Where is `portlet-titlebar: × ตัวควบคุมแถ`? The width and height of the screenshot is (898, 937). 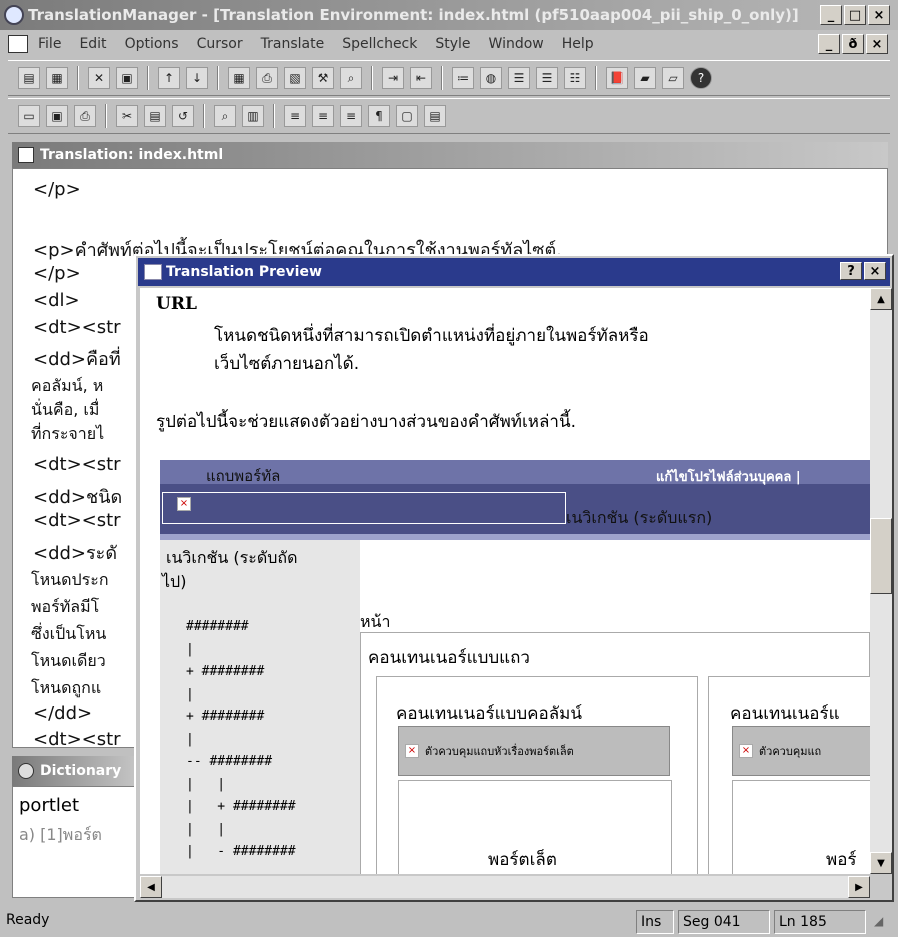
portlet-titlebar: × ตัวควบคุมแถ is located at coordinates (801, 751).